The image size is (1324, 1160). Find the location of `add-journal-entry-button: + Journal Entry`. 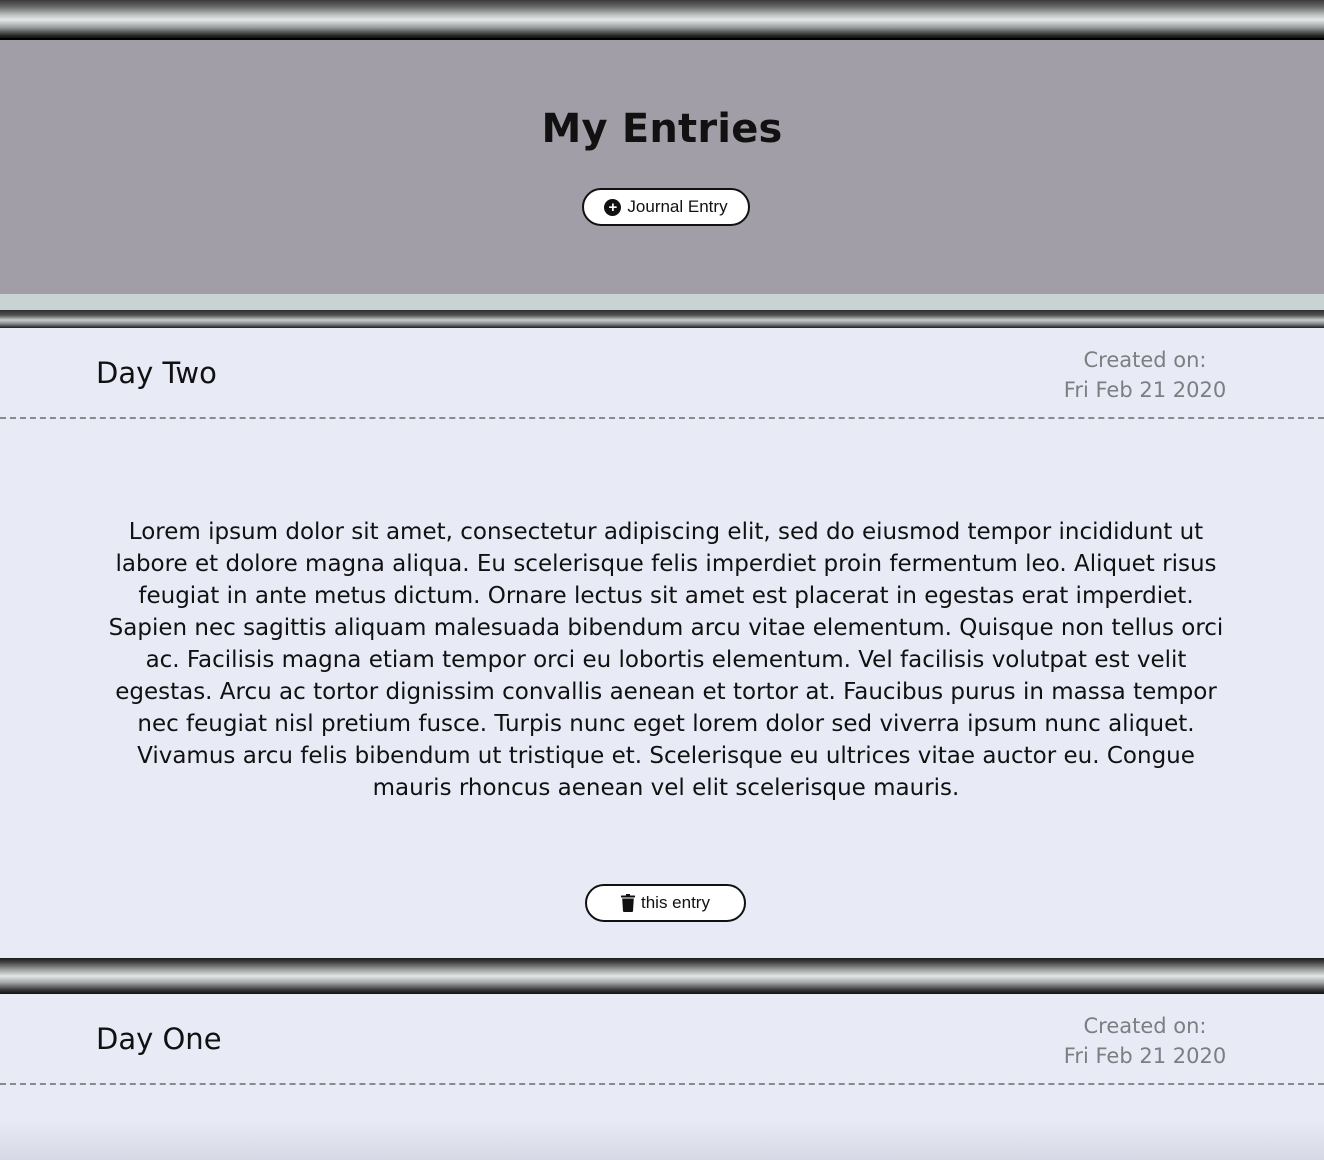

add-journal-entry-button: + Journal Entry is located at coordinates (666, 207).